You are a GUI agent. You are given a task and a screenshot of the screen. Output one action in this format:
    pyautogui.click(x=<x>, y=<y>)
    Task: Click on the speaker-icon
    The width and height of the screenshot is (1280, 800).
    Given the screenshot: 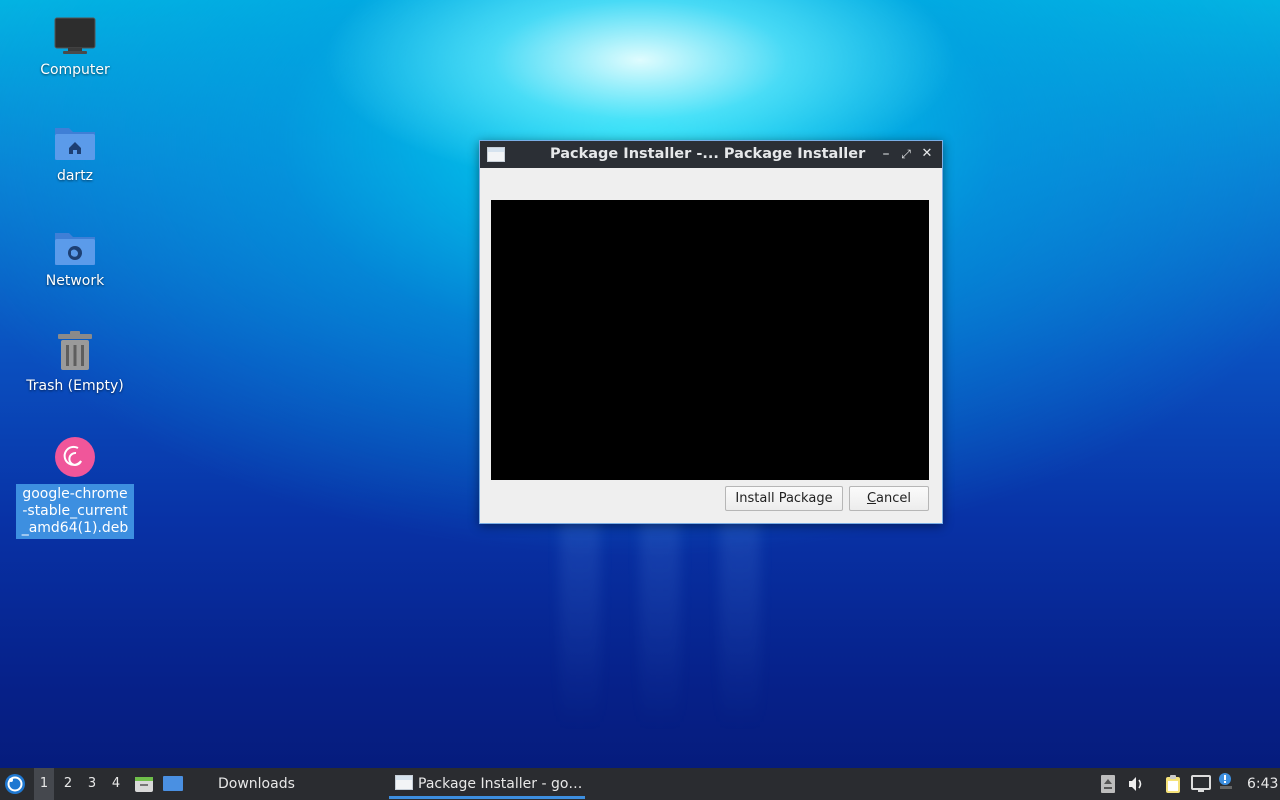 What is the action you would take?
    pyautogui.click(x=1135, y=784)
    